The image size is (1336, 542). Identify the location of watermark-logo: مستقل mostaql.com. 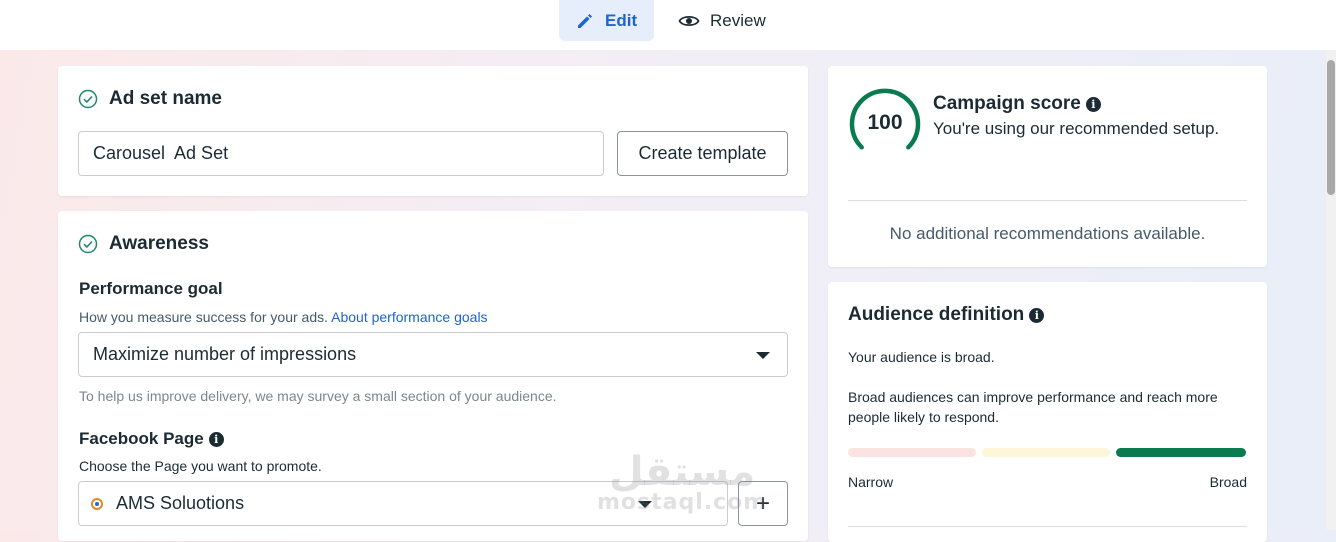
(682, 483).